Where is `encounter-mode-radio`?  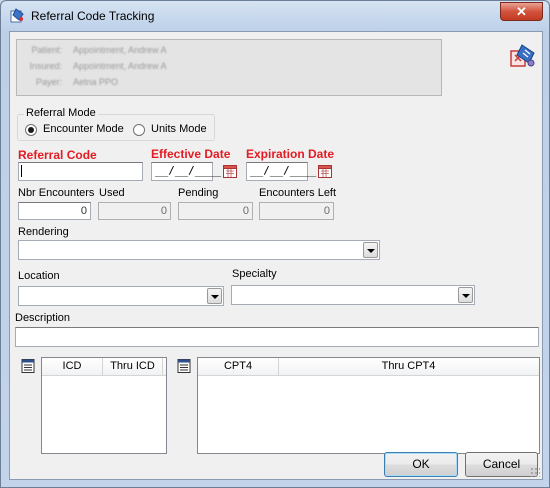
encounter-mode-radio is located at coordinates (31, 130).